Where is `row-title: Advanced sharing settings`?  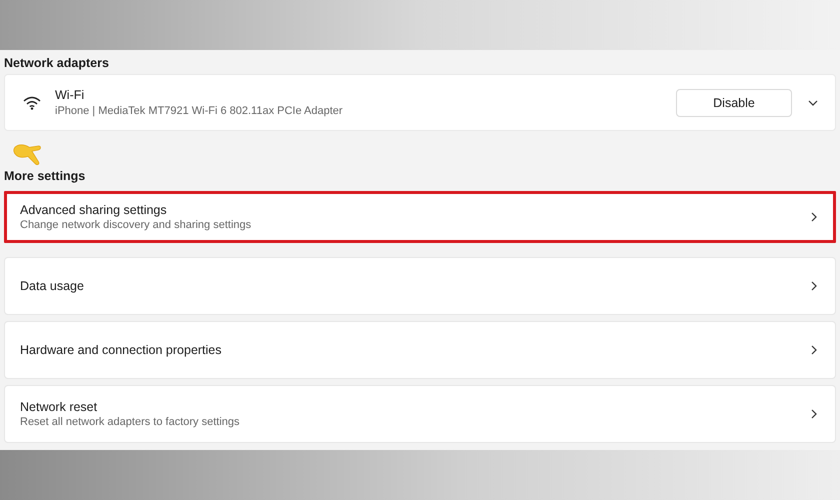 row-title: Advanced sharing settings is located at coordinates (94, 210).